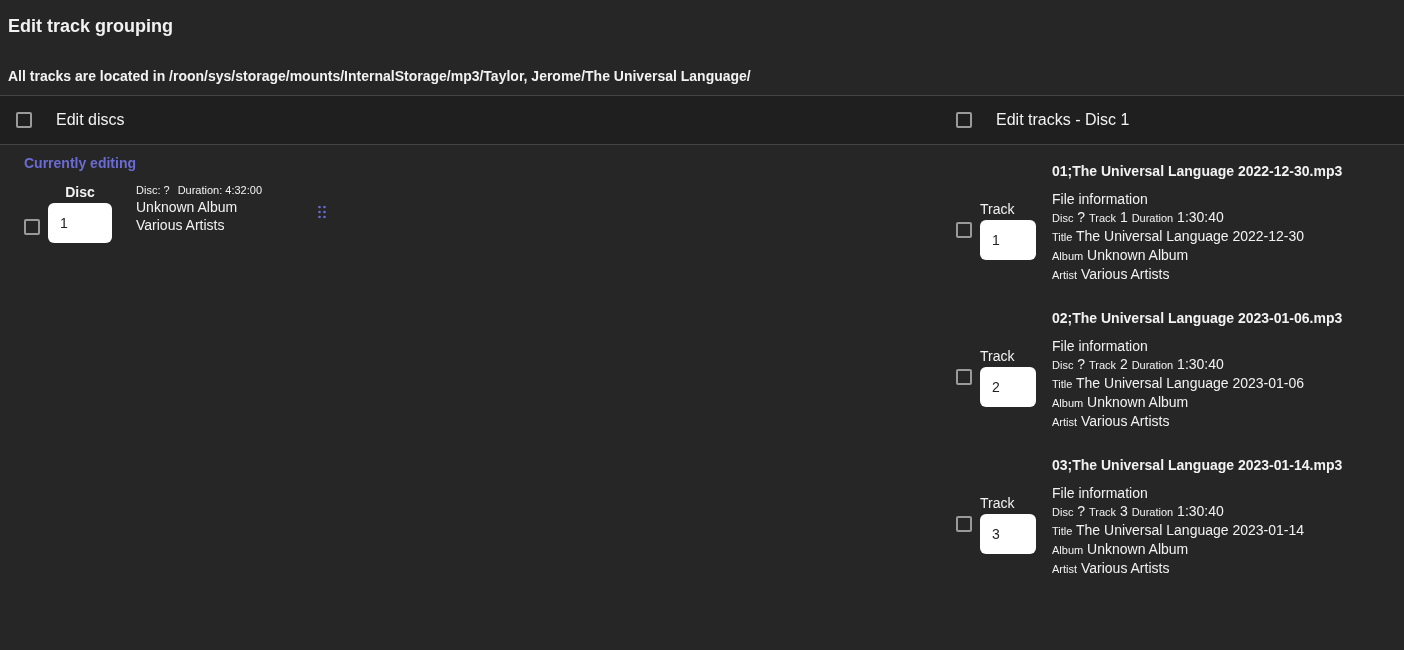 This screenshot has width=1404, height=650. What do you see at coordinates (1190, 529) in the screenshot?
I see `meta-value: The Universal Language 2023-01-14` at bounding box center [1190, 529].